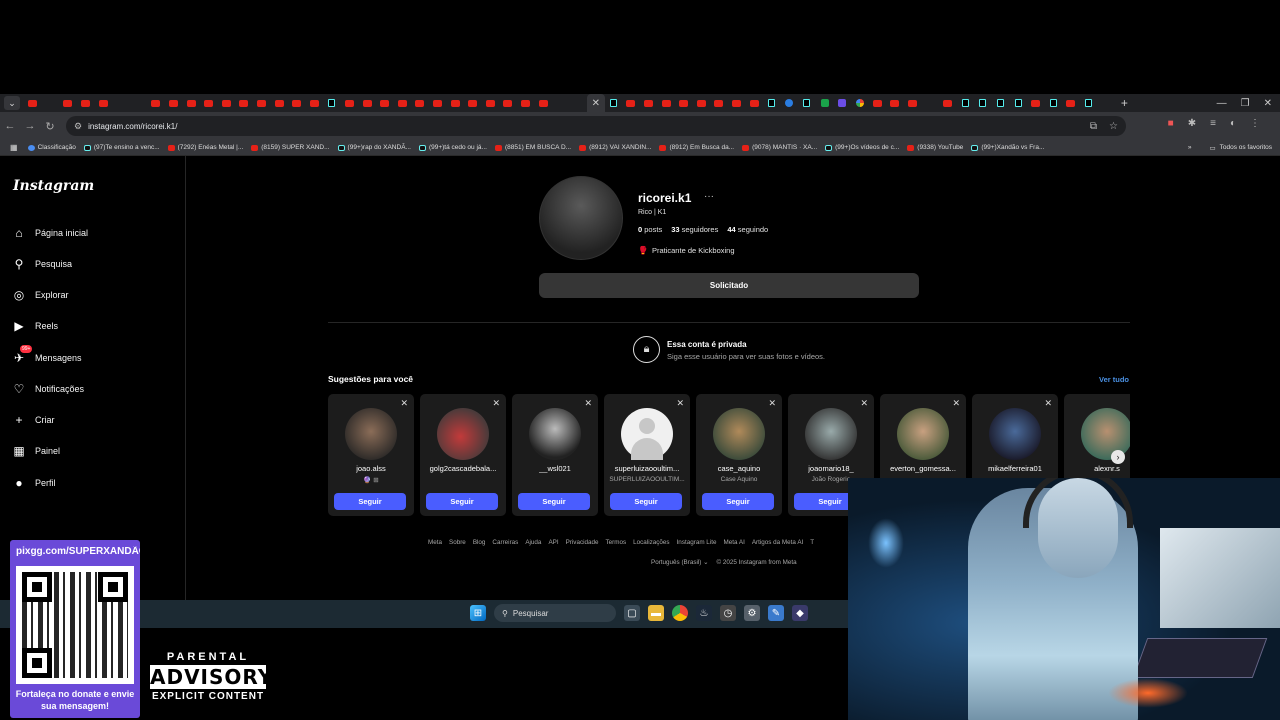 This screenshot has width=1280, height=720. What do you see at coordinates (78, 126) in the screenshot?
I see `site-info-icon: ⚙` at bounding box center [78, 126].